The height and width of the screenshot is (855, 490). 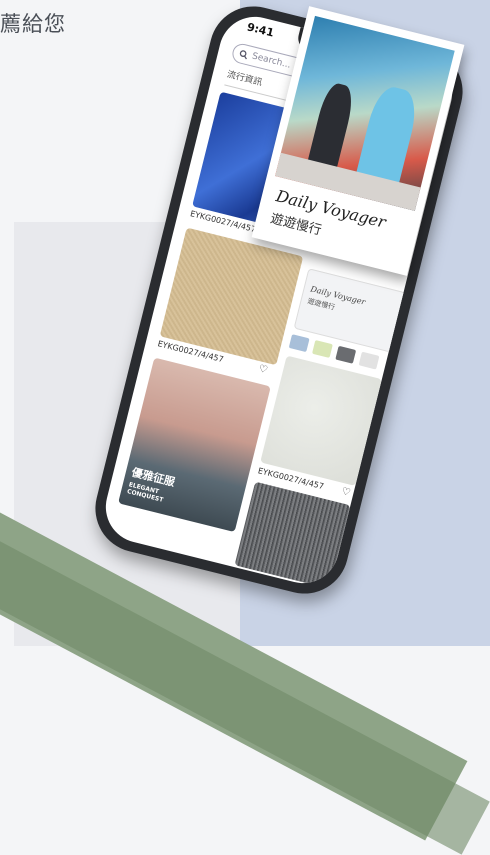 I want to click on search-icon, so click(x=243, y=54).